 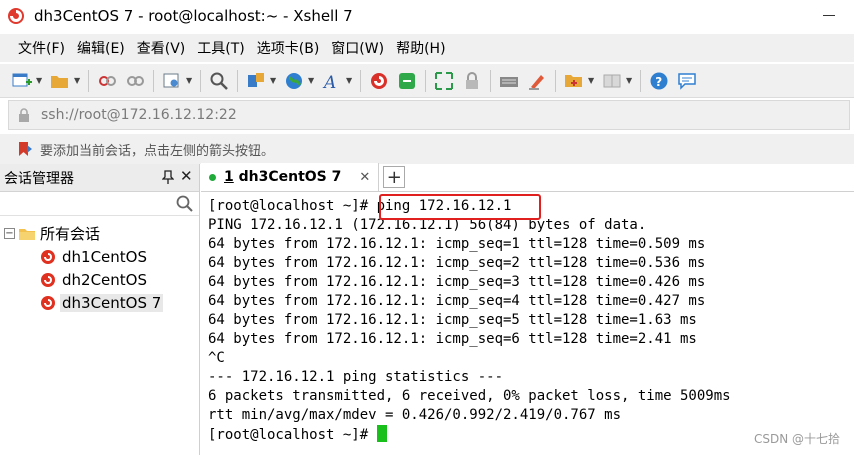 I want to click on keyboard-icon, so click(x=509, y=81).